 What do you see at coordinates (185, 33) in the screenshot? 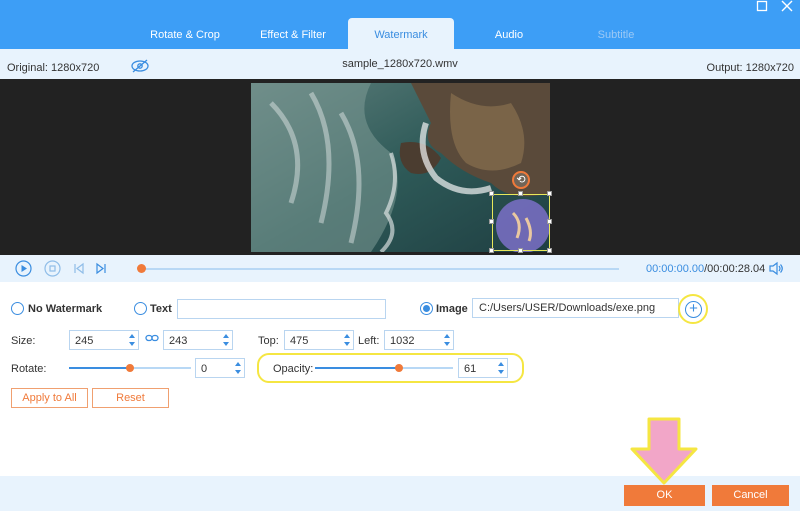
I see `tab-rotate-crop: Rotate & Crop` at bounding box center [185, 33].